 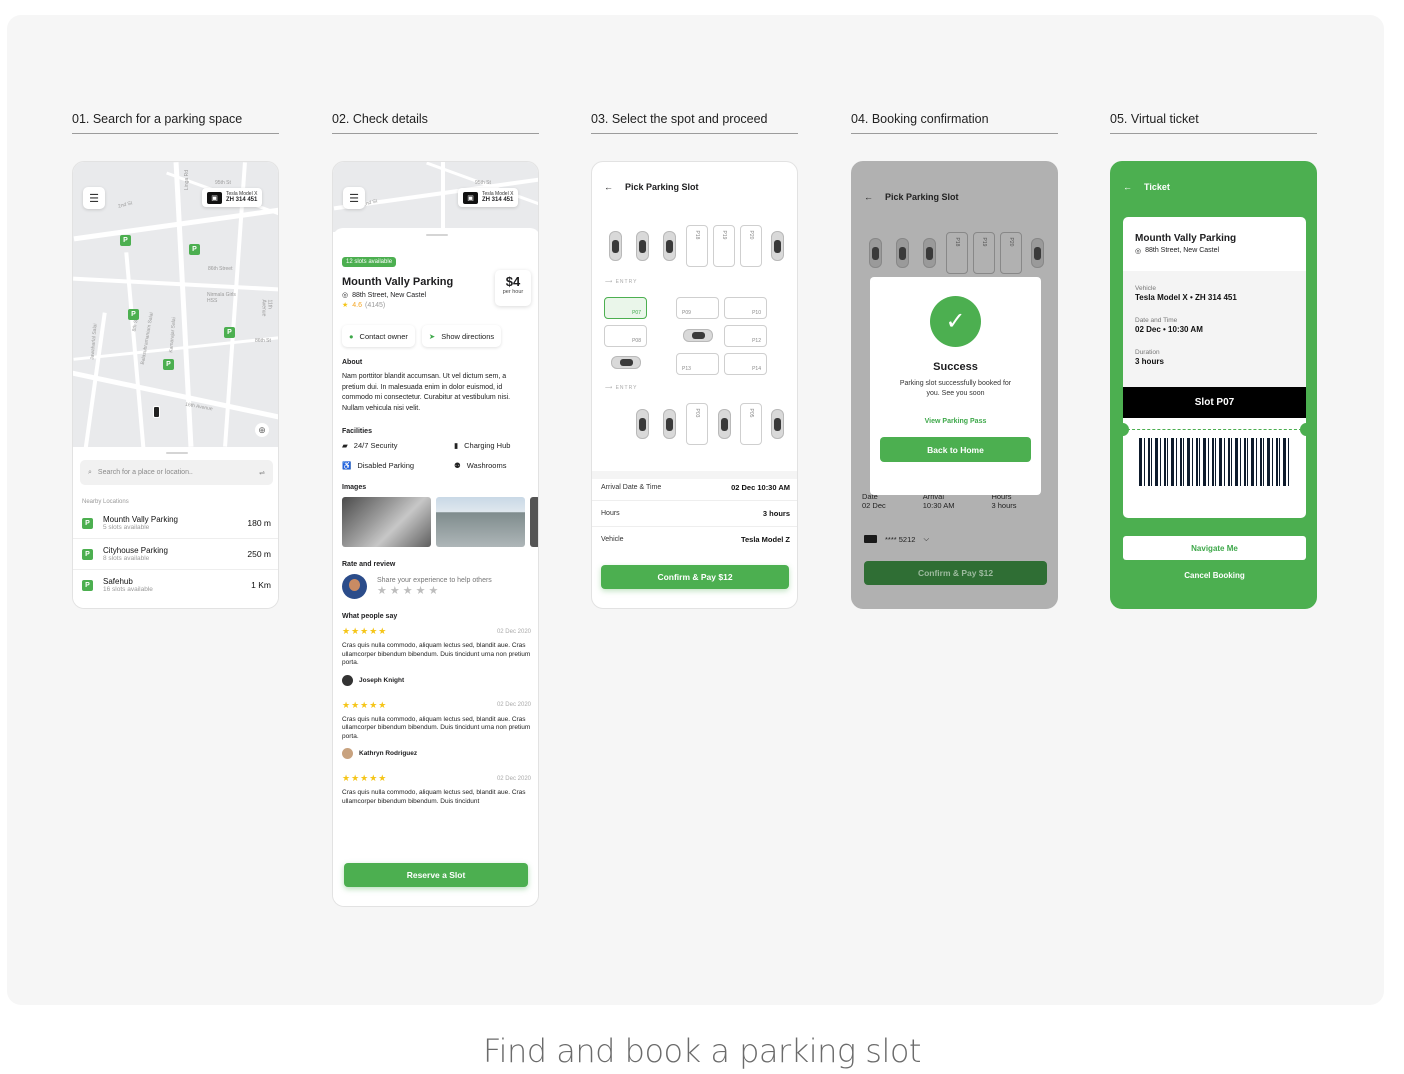 I want to click on filter-icon: ⇌, so click(x=262, y=473).